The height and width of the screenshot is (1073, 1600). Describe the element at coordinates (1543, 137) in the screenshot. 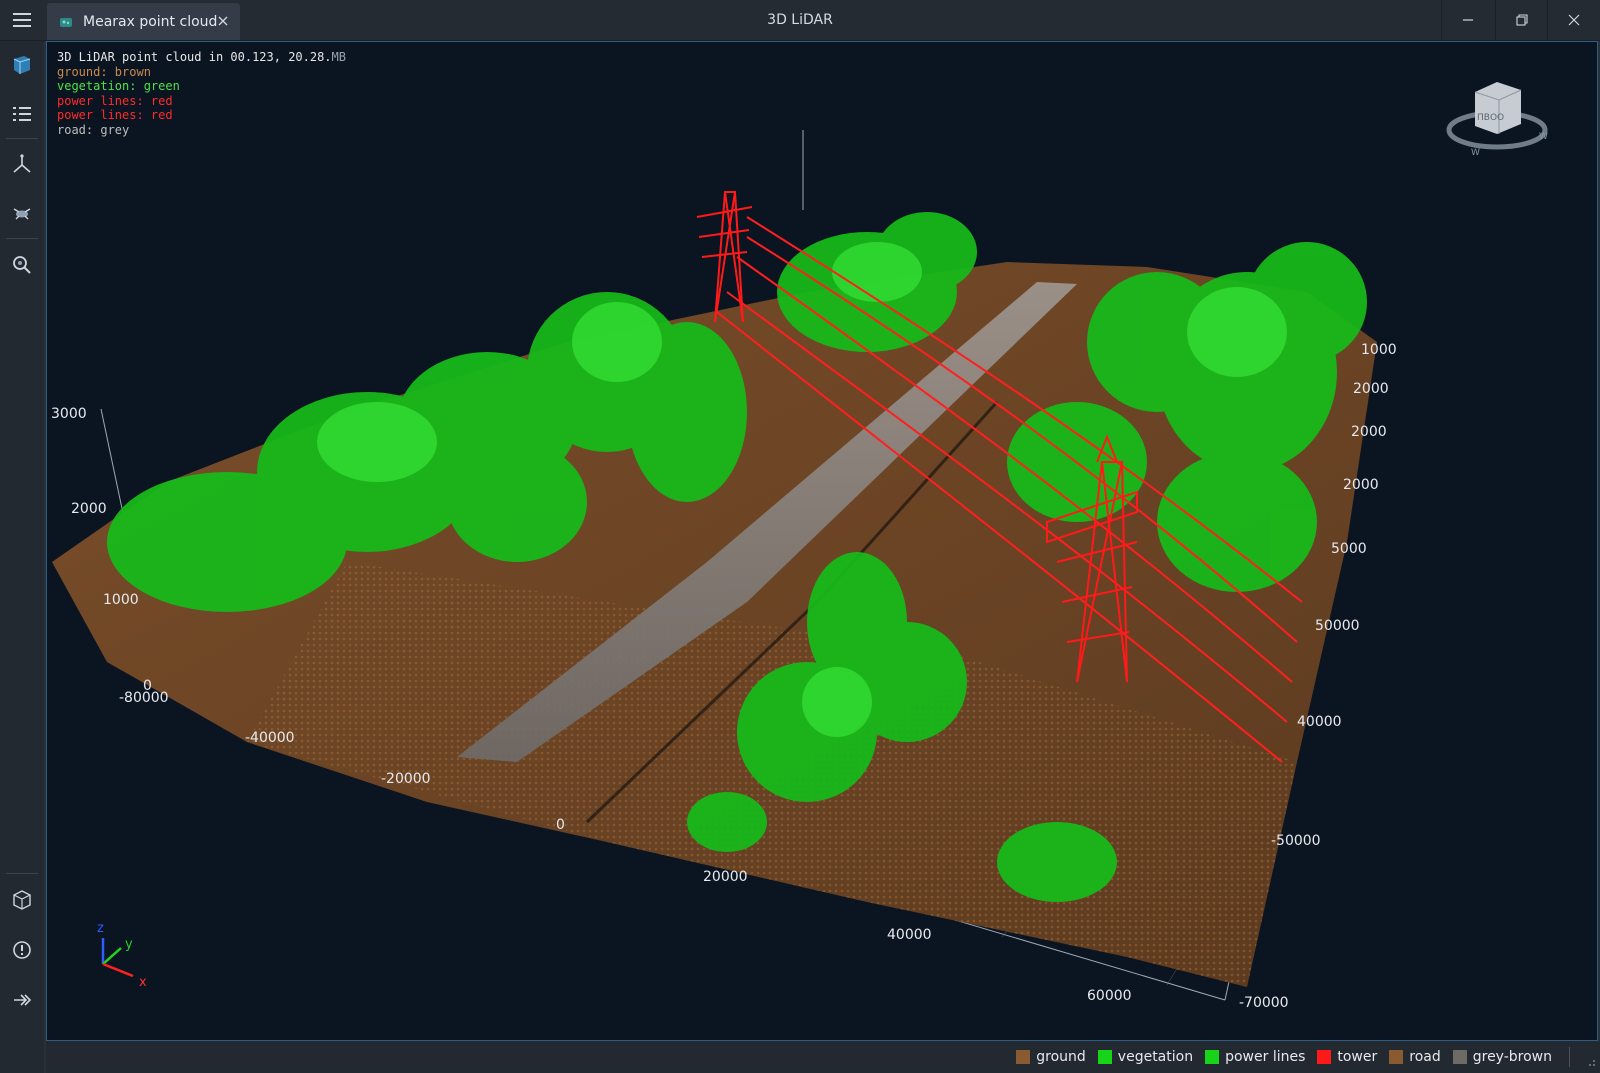

I see `view-cube-compass-east: W` at that location.